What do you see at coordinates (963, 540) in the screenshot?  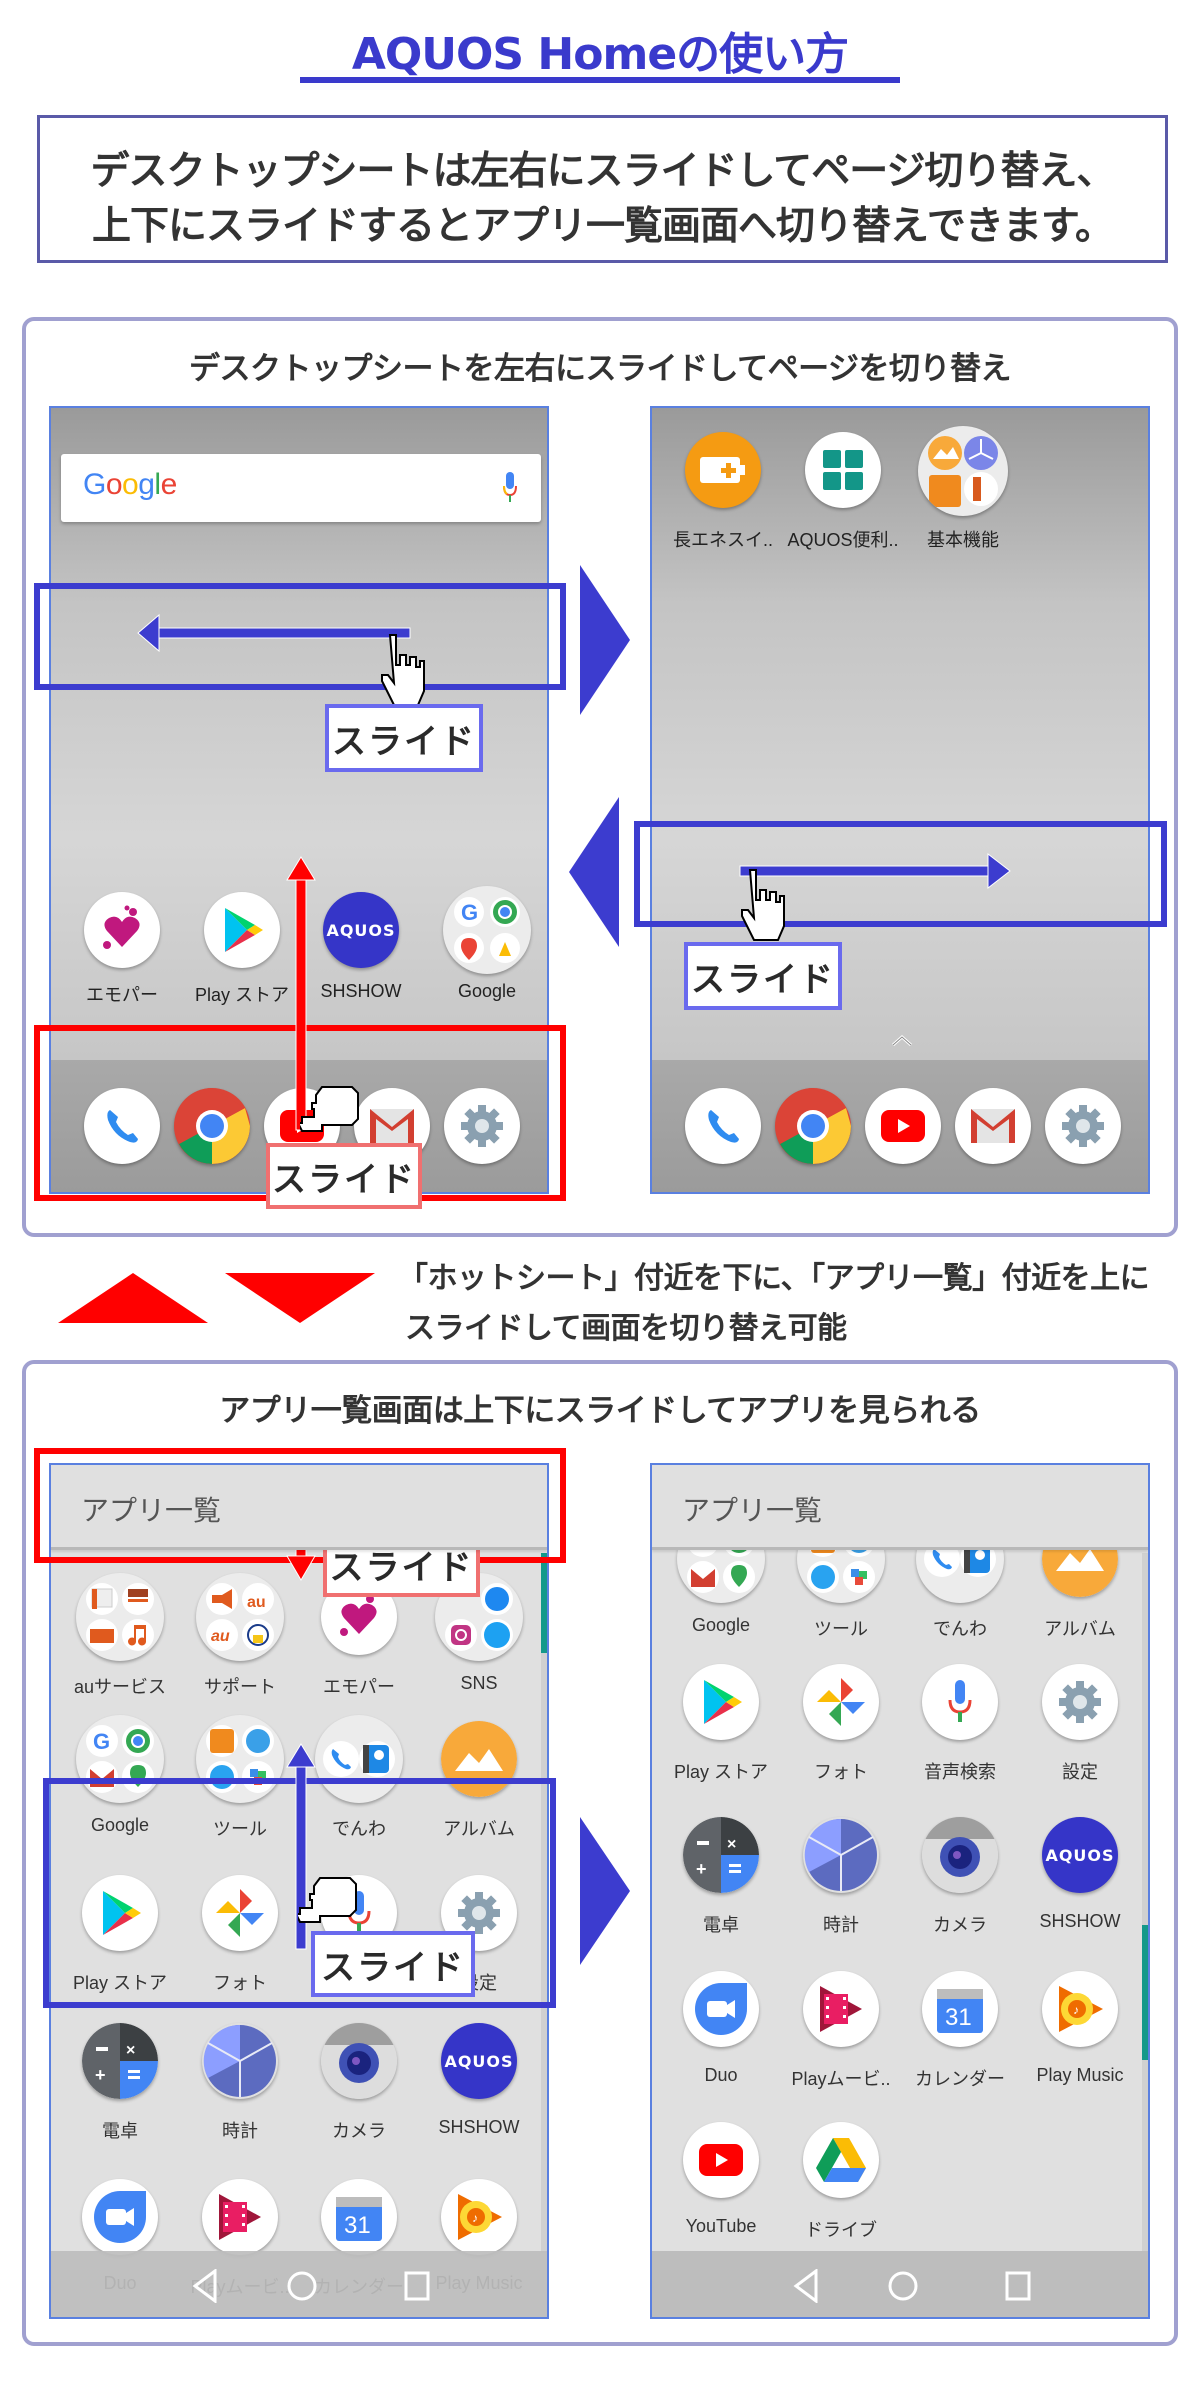 I see `app-label: 基本機能` at bounding box center [963, 540].